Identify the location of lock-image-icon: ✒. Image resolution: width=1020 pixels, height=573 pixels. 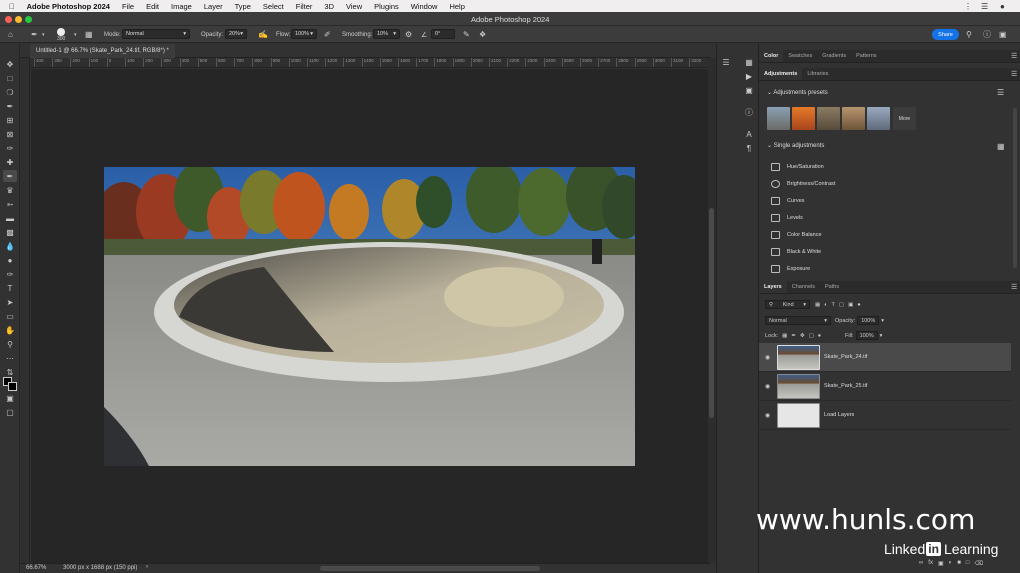
(793, 336).